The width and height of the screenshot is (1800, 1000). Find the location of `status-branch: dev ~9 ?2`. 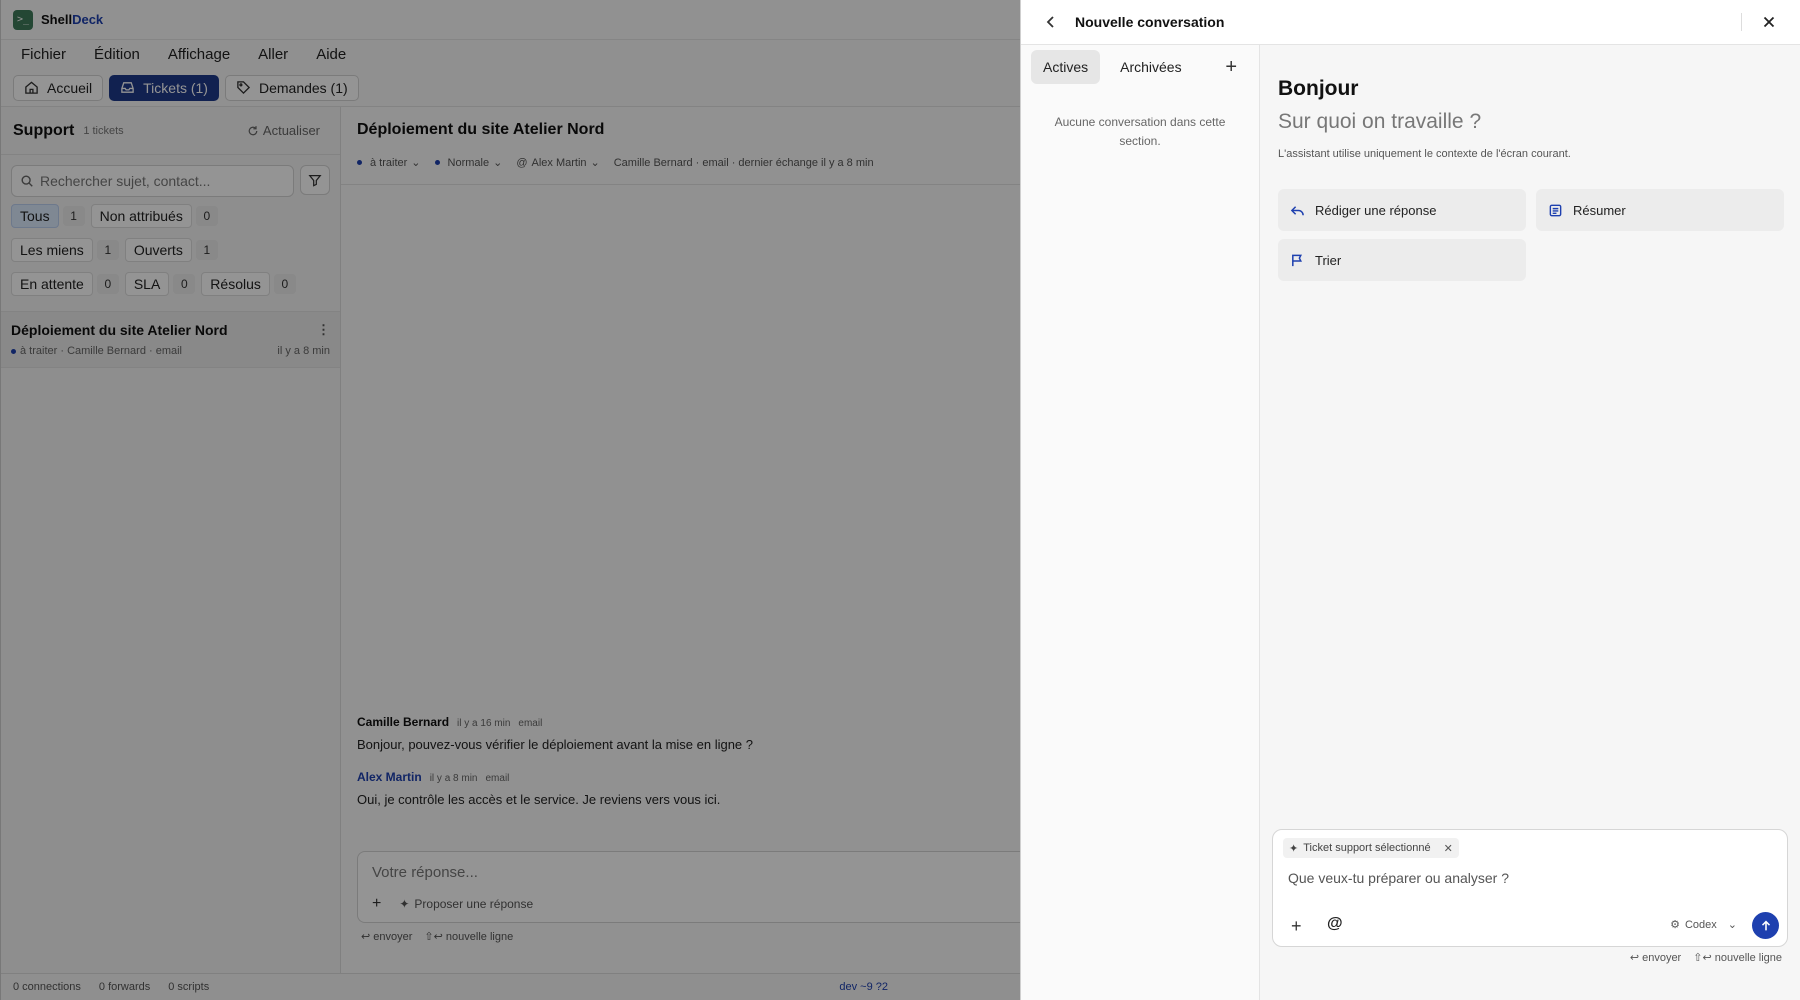

status-branch: dev ~9 ?2 is located at coordinates (863, 987).